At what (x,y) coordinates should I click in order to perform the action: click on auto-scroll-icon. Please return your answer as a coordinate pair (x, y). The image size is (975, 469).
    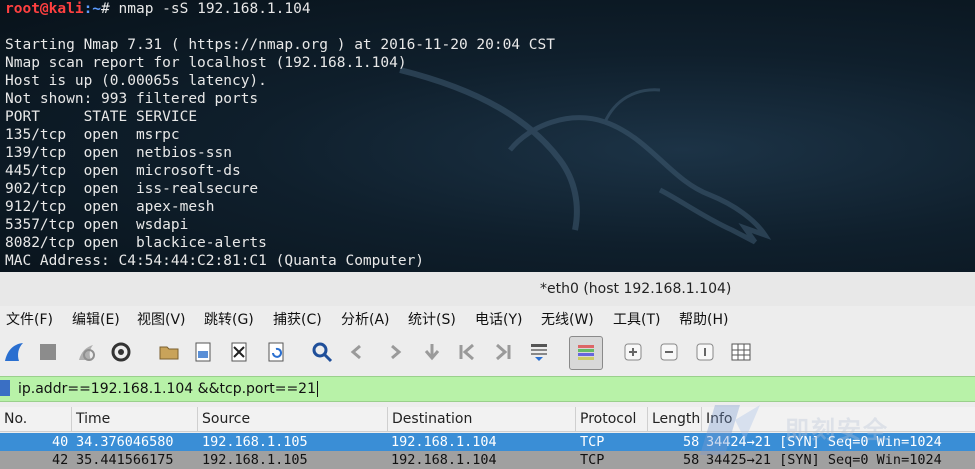
    Looking at the image, I should click on (539, 352).